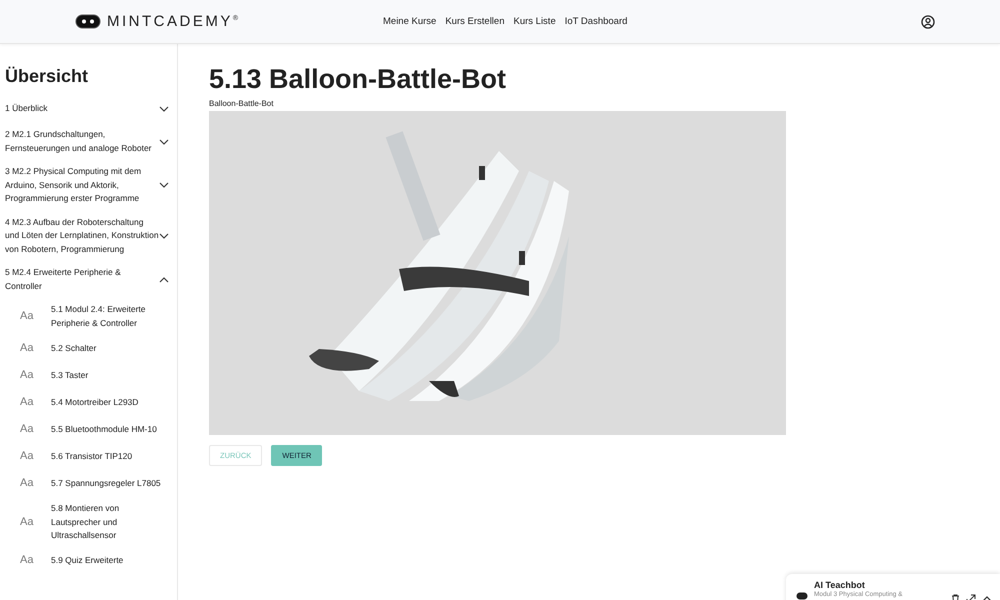 The width and height of the screenshot is (1000, 600). I want to click on nav-link: IoT Dashboard, so click(596, 21).